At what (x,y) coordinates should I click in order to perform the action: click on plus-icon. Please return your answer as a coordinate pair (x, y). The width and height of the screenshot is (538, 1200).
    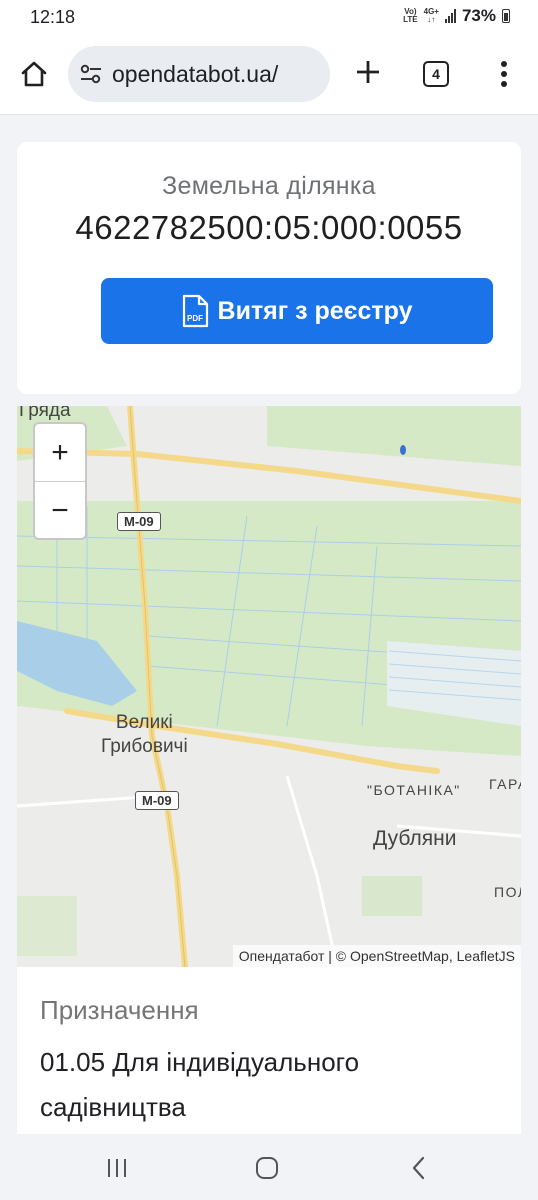
    Looking at the image, I should click on (368, 72).